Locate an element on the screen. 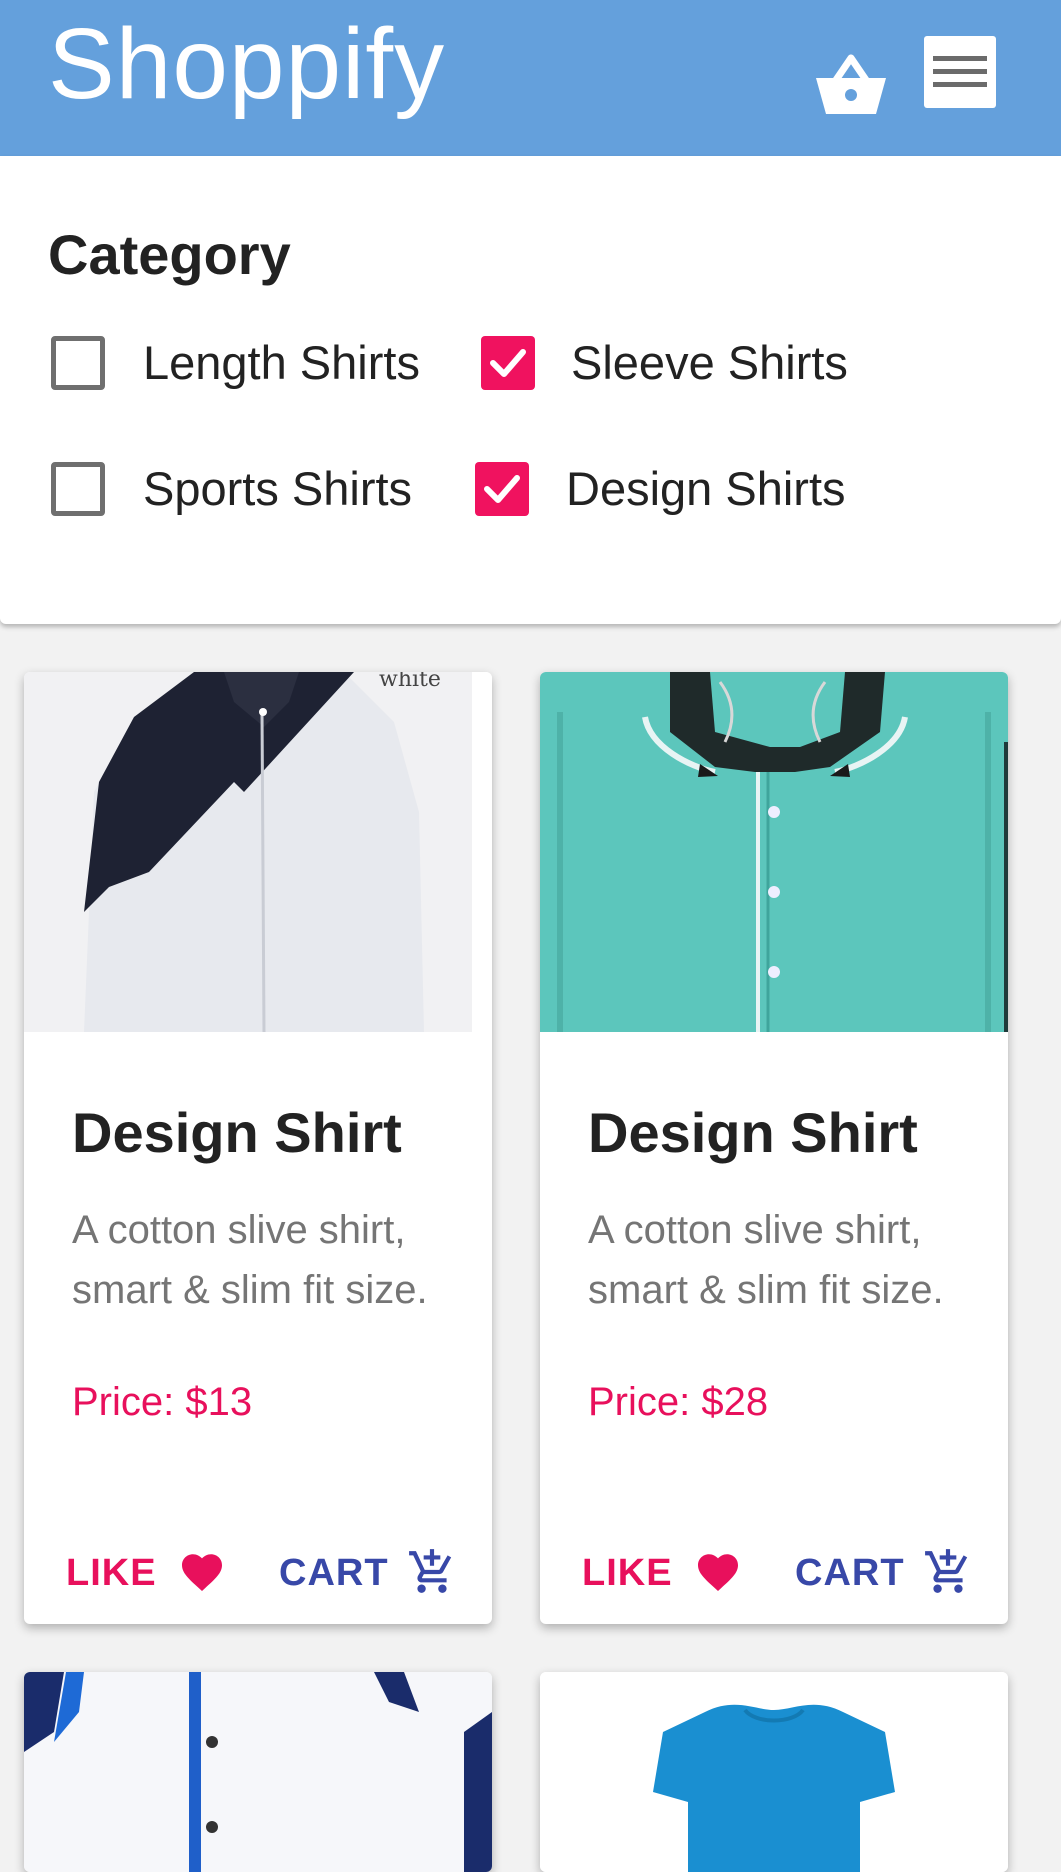 The width and height of the screenshot is (1061, 1872). menu-button is located at coordinates (960, 72).